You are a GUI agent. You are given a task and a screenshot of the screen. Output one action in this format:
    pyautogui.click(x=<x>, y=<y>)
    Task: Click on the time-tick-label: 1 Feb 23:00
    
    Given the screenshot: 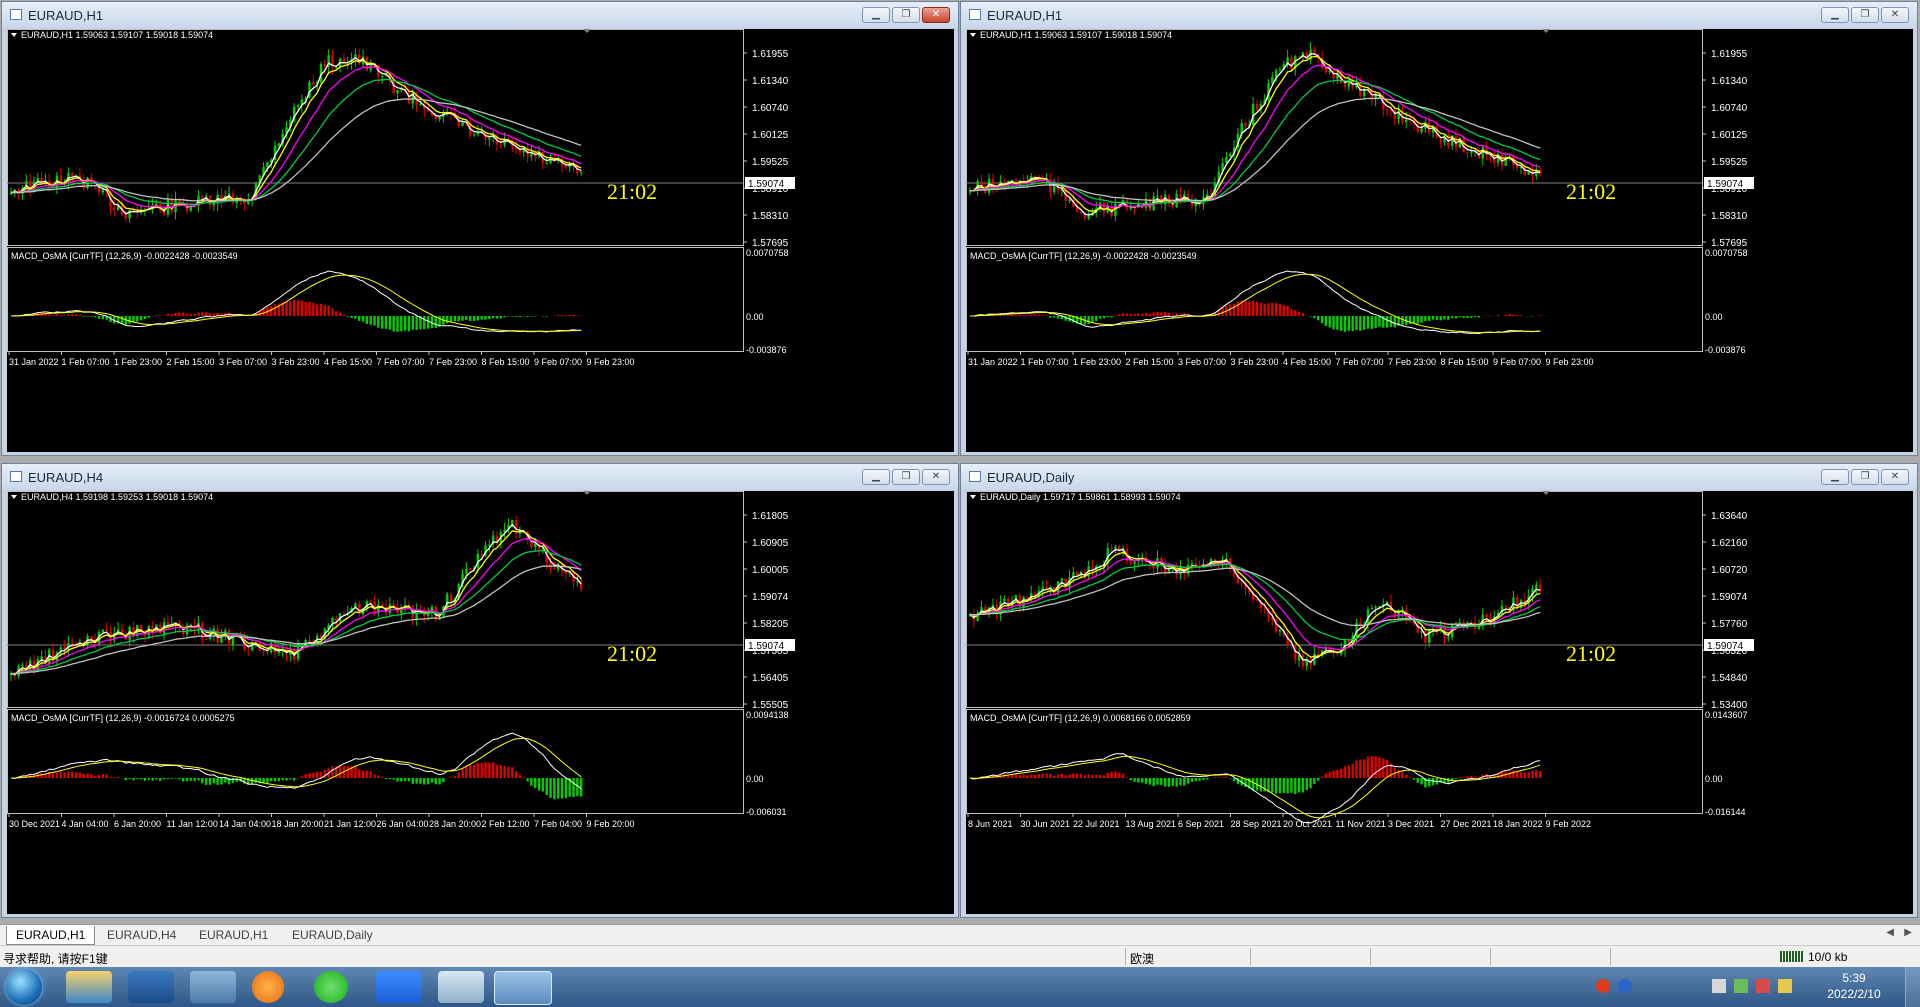 What is the action you would take?
    pyautogui.click(x=1097, y=362)
    